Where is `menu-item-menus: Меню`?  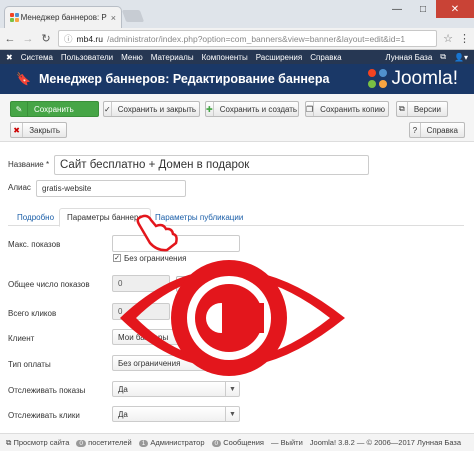 menu-item-menus: Меню is located at coordinates (132, 57).